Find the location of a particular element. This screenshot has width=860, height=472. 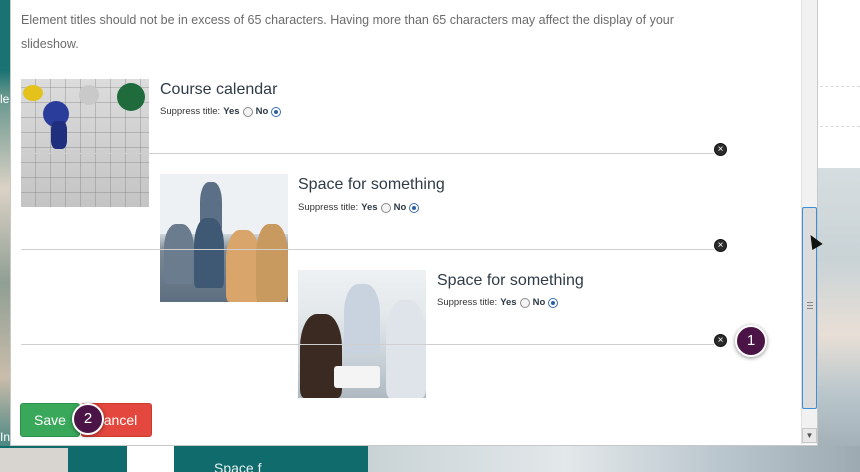

item-title: Course calendar is located at coordinates (219, 89).